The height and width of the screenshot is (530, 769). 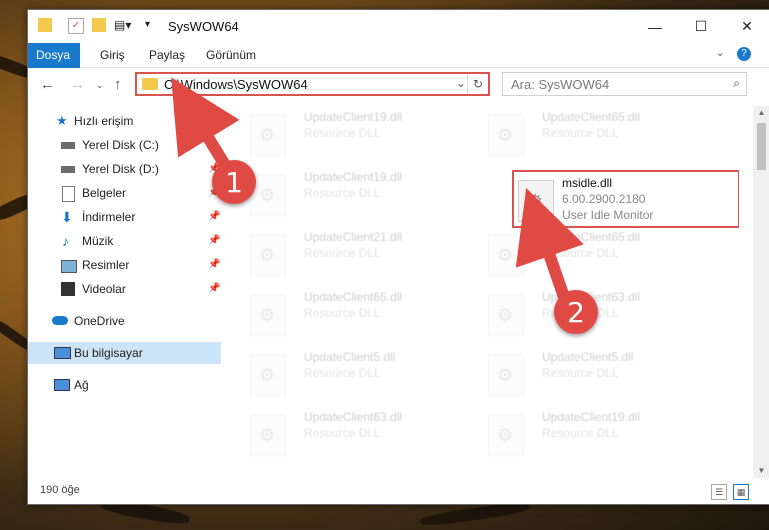 What do you see at coordinates (761, 471) in the screenshot?
I see `scroll-down-icon: ▼` at bounding box center [761, 471].